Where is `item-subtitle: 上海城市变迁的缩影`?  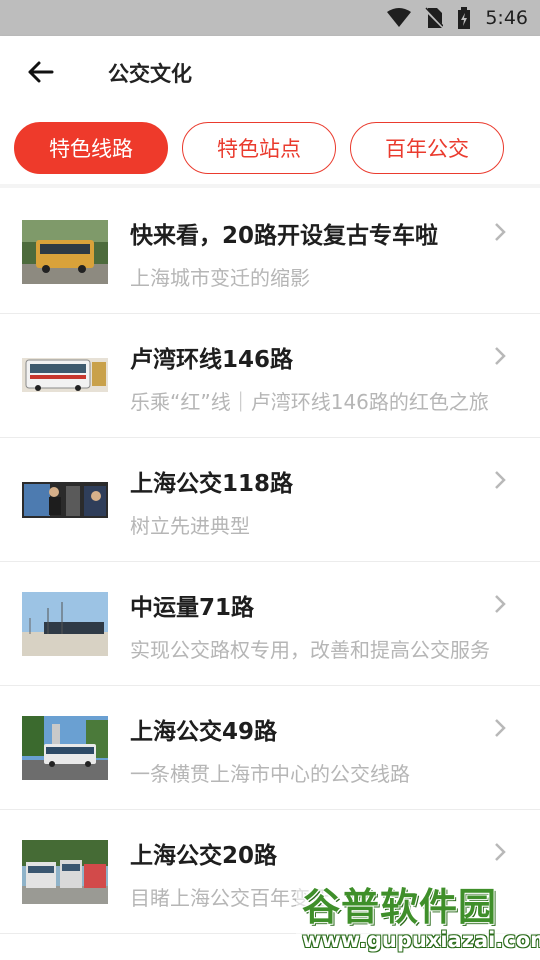
item-subtitle: 上海城市变迁的缩影 is located at coordinates (220, 278).